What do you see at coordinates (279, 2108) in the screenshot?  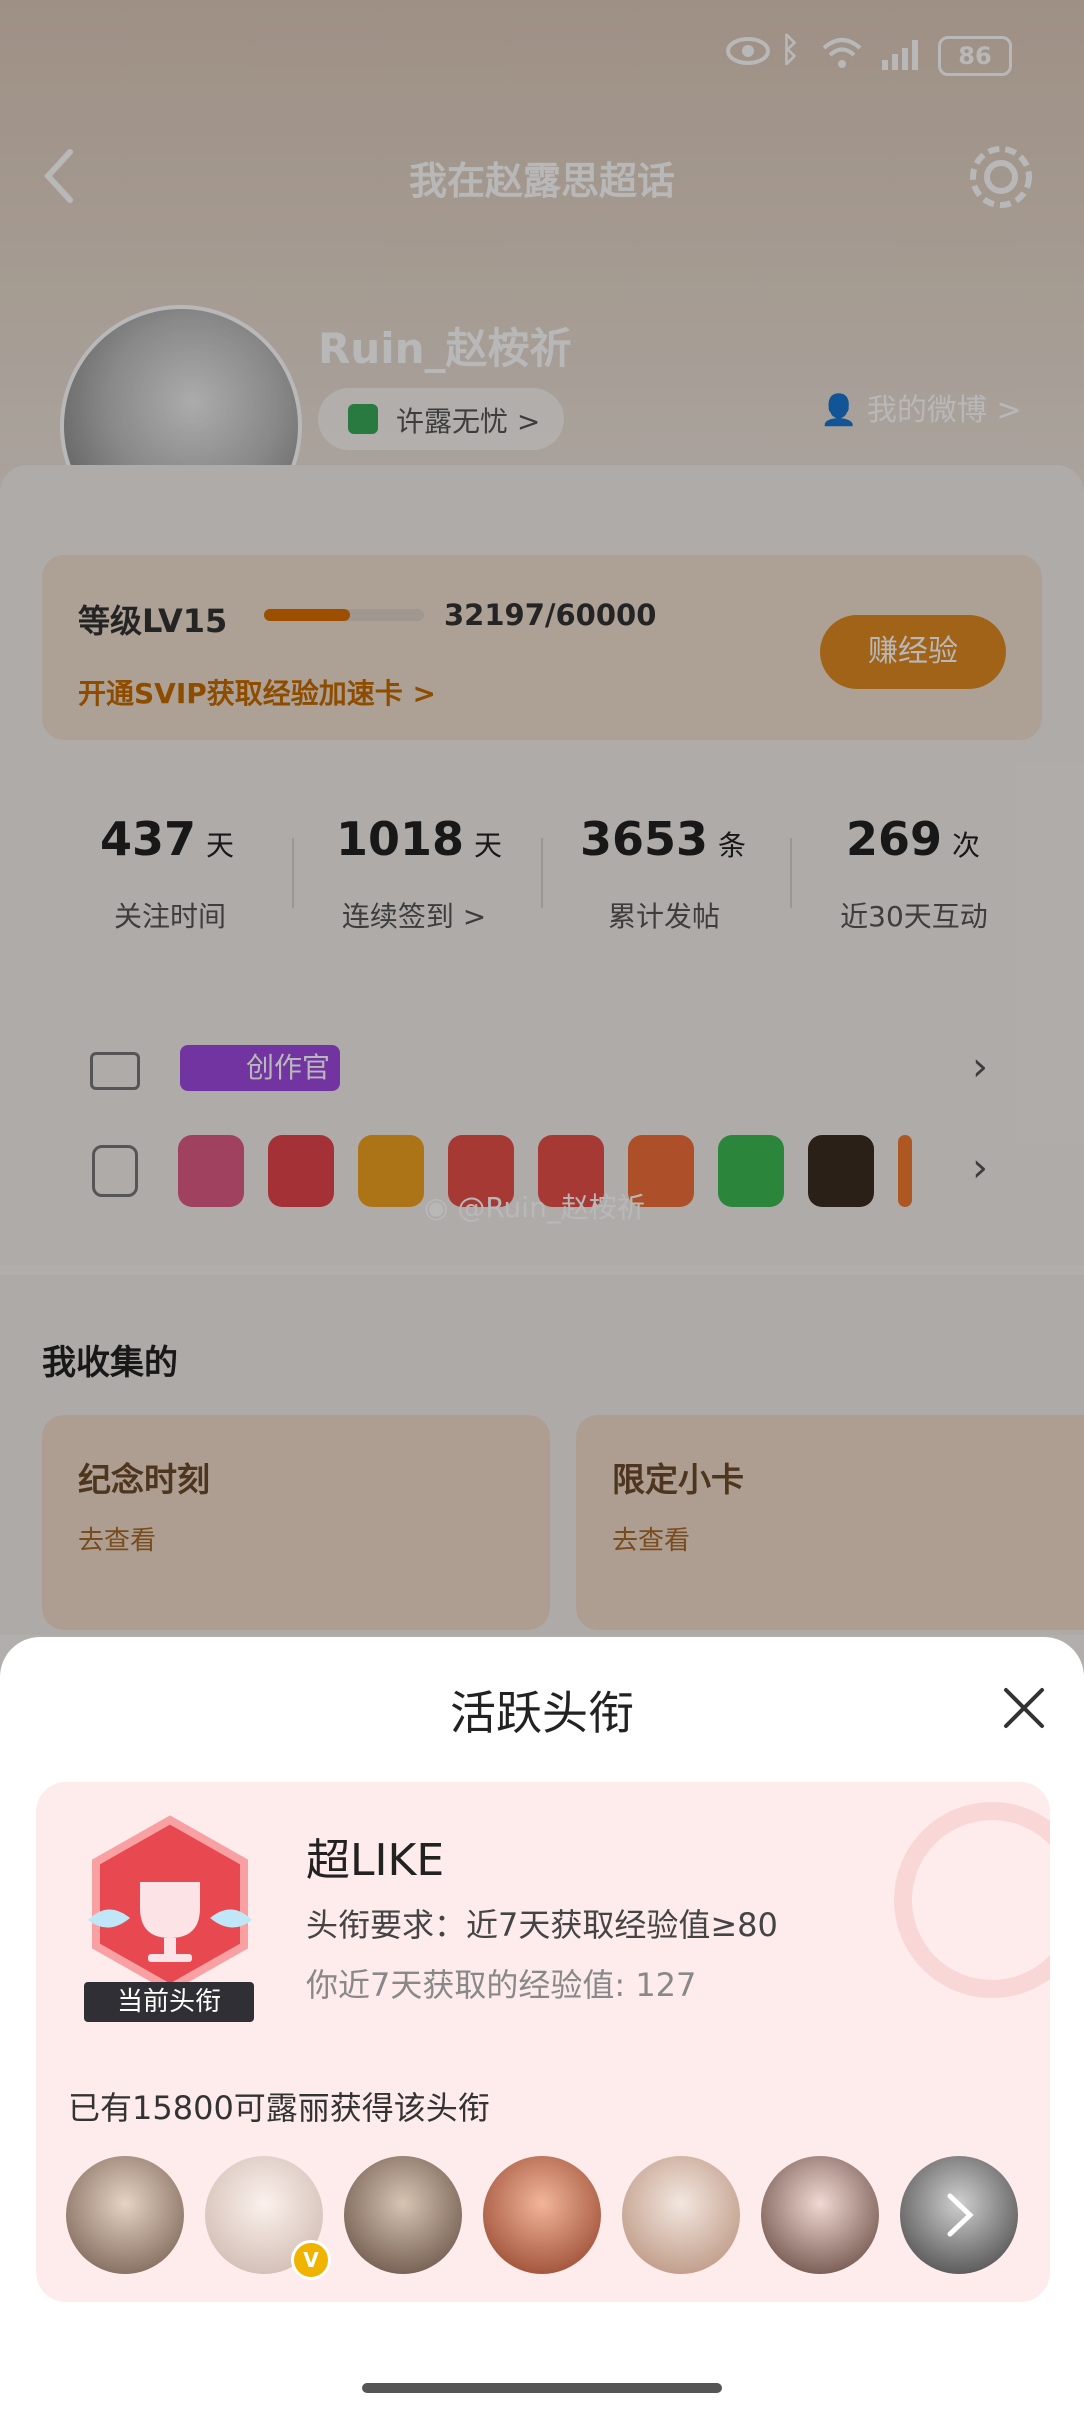 I see `holders-text: 已有15800可露丽获得该头衔` at bounding box center [279, 2108].